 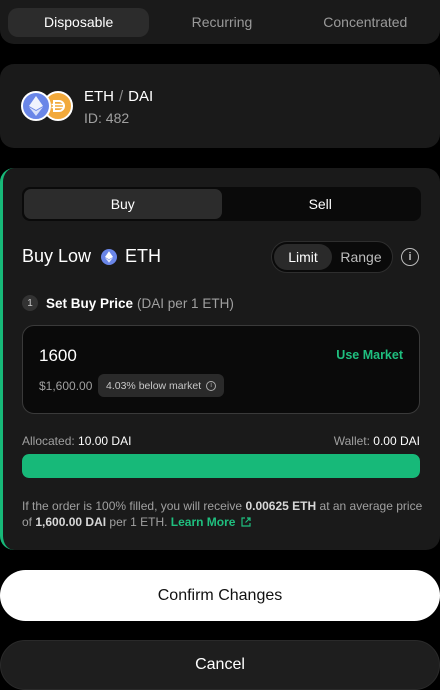 I want to click on step-title: Set Buy Price, so click(x=90, y=303).